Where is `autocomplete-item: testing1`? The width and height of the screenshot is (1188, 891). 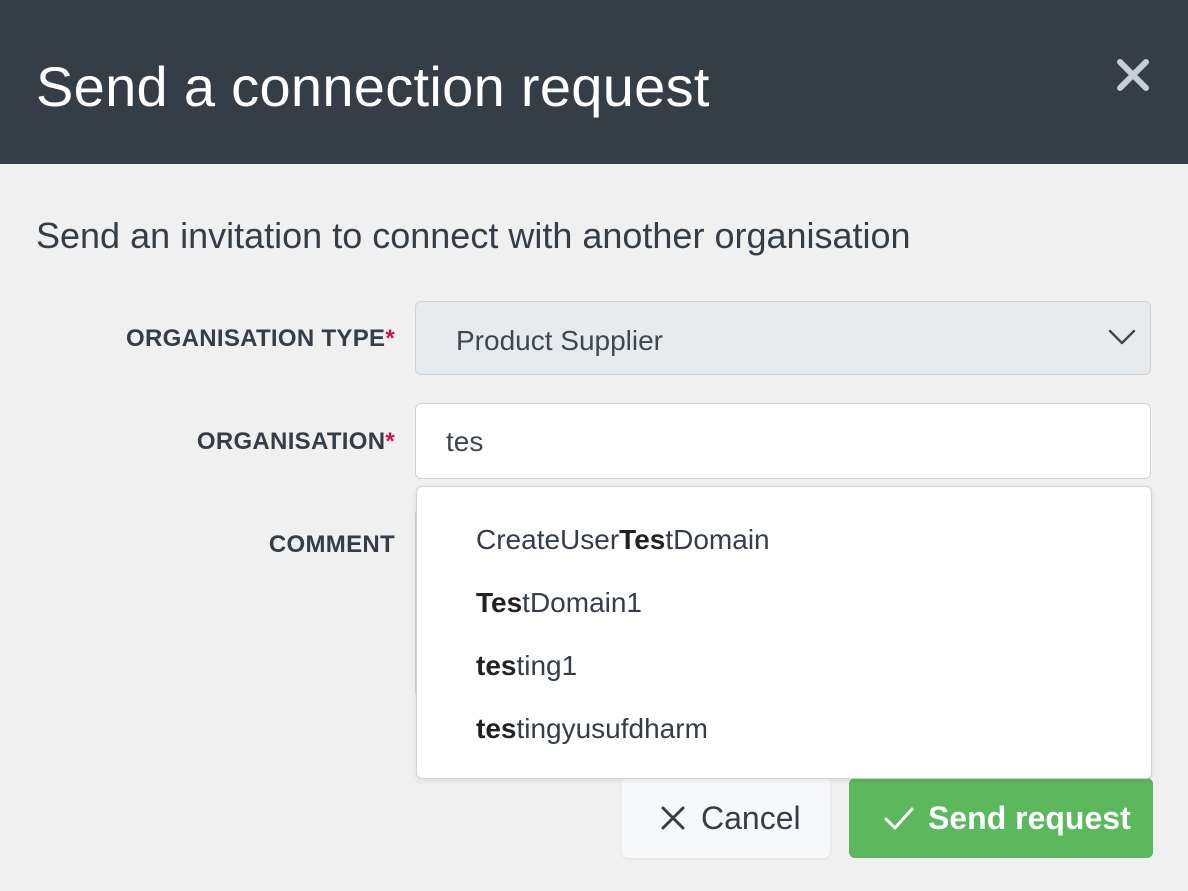 autocomplete-item: testing1 is located at coordinates (526, 666).